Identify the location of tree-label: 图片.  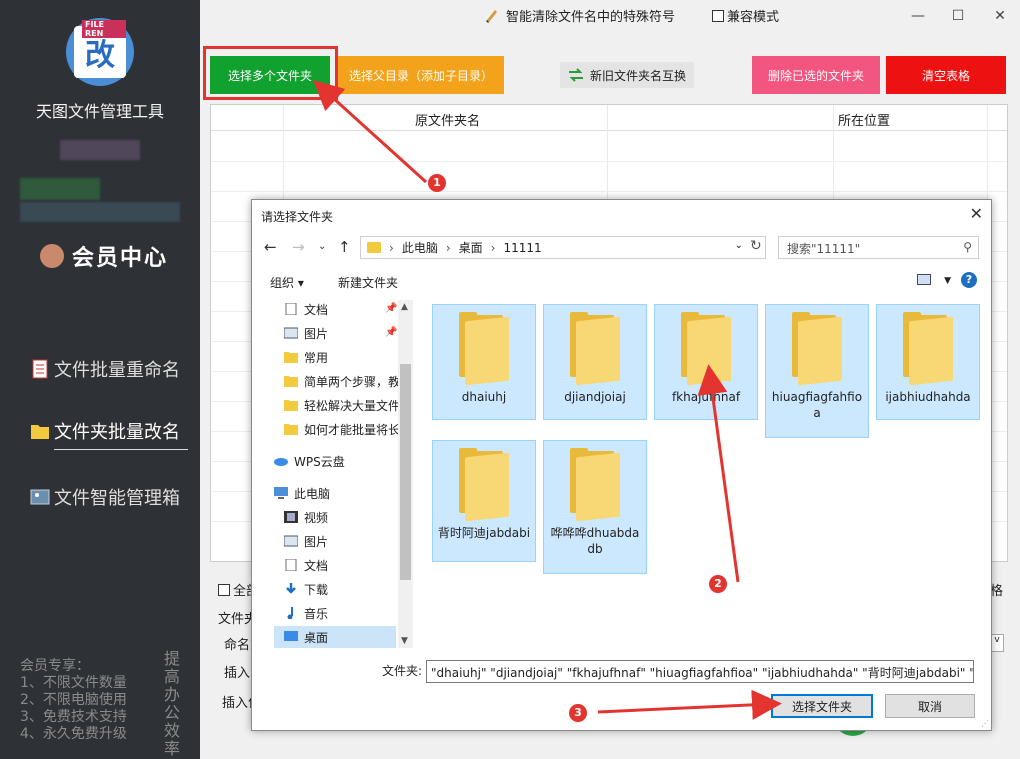
(316, 333).